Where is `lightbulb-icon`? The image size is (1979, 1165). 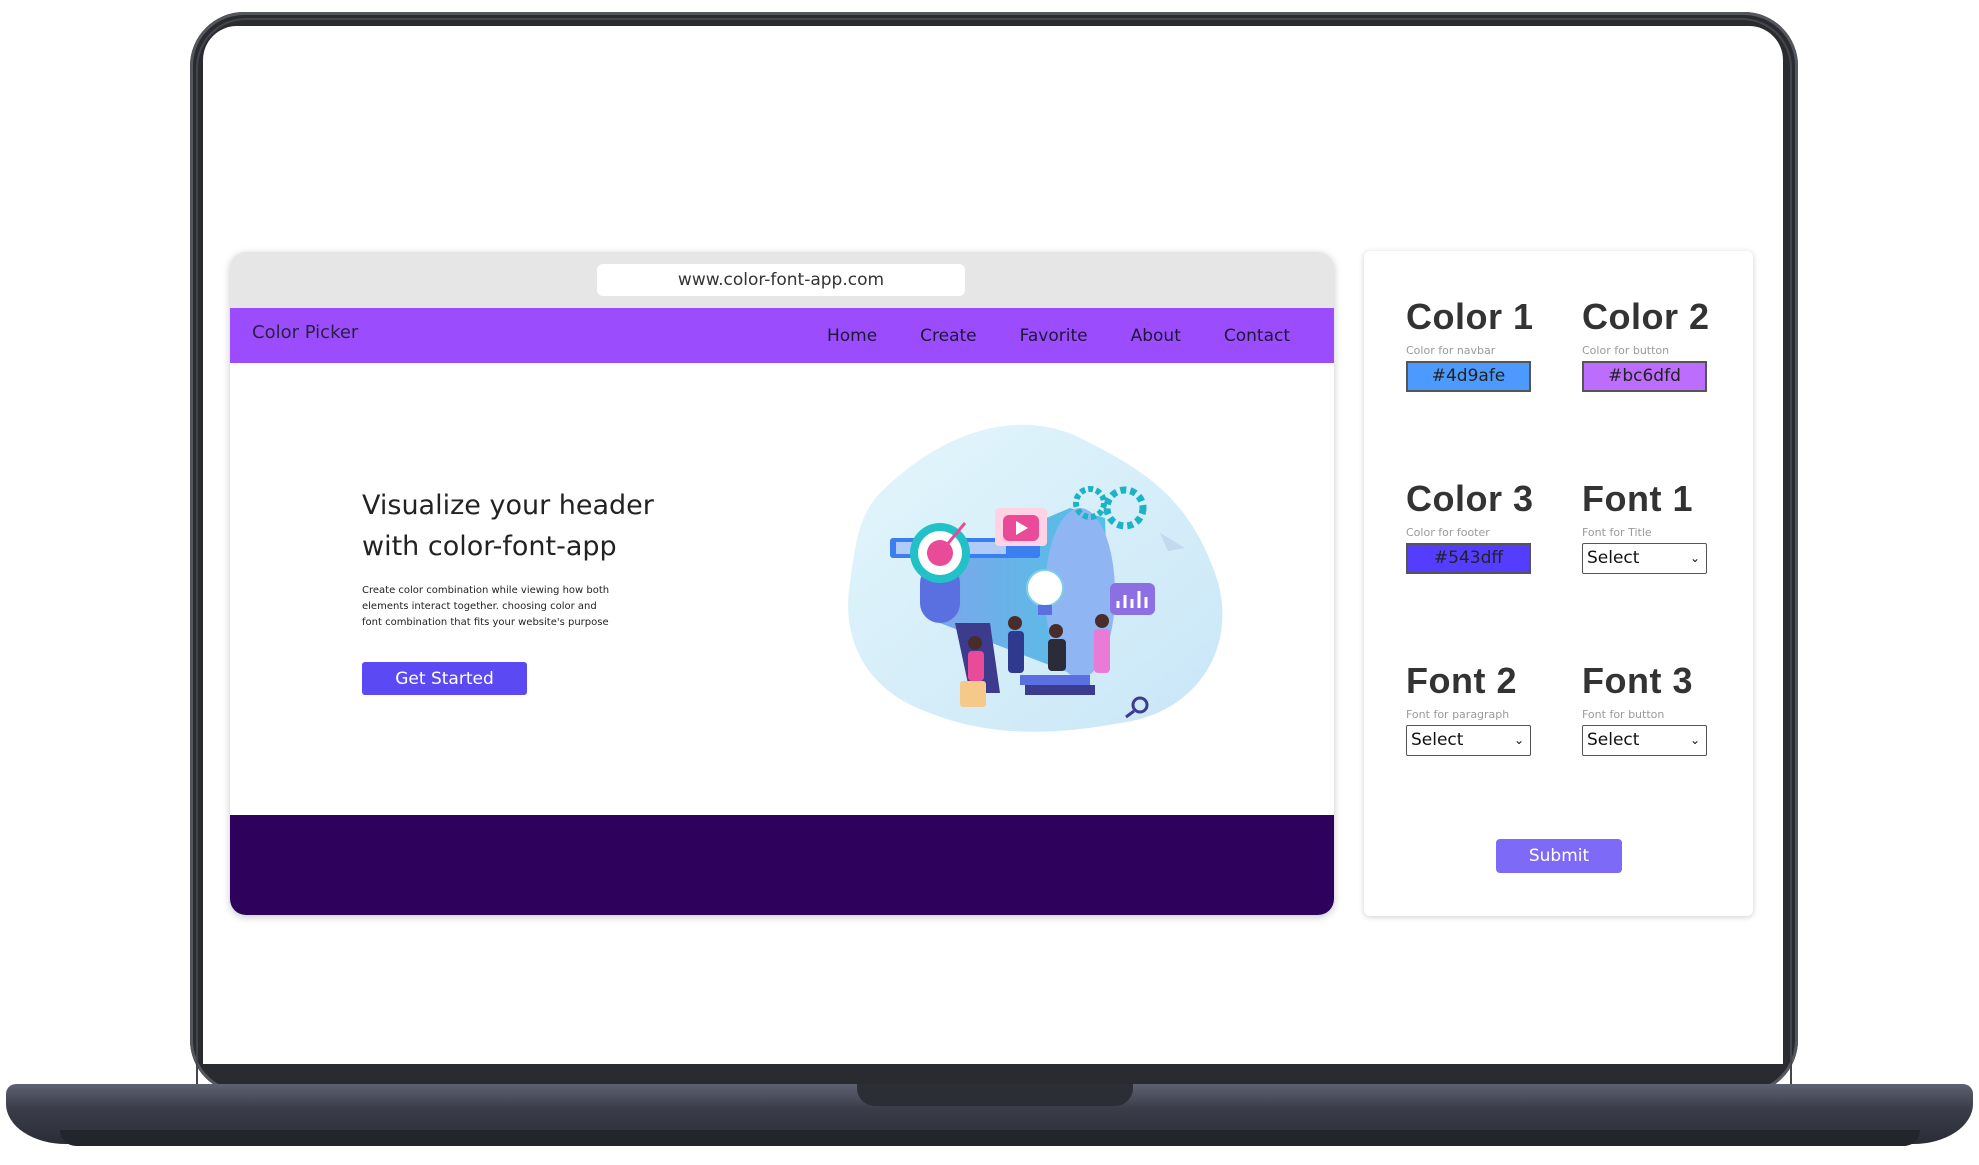 lightbulb-icon is located at coordinates (1045, 588).